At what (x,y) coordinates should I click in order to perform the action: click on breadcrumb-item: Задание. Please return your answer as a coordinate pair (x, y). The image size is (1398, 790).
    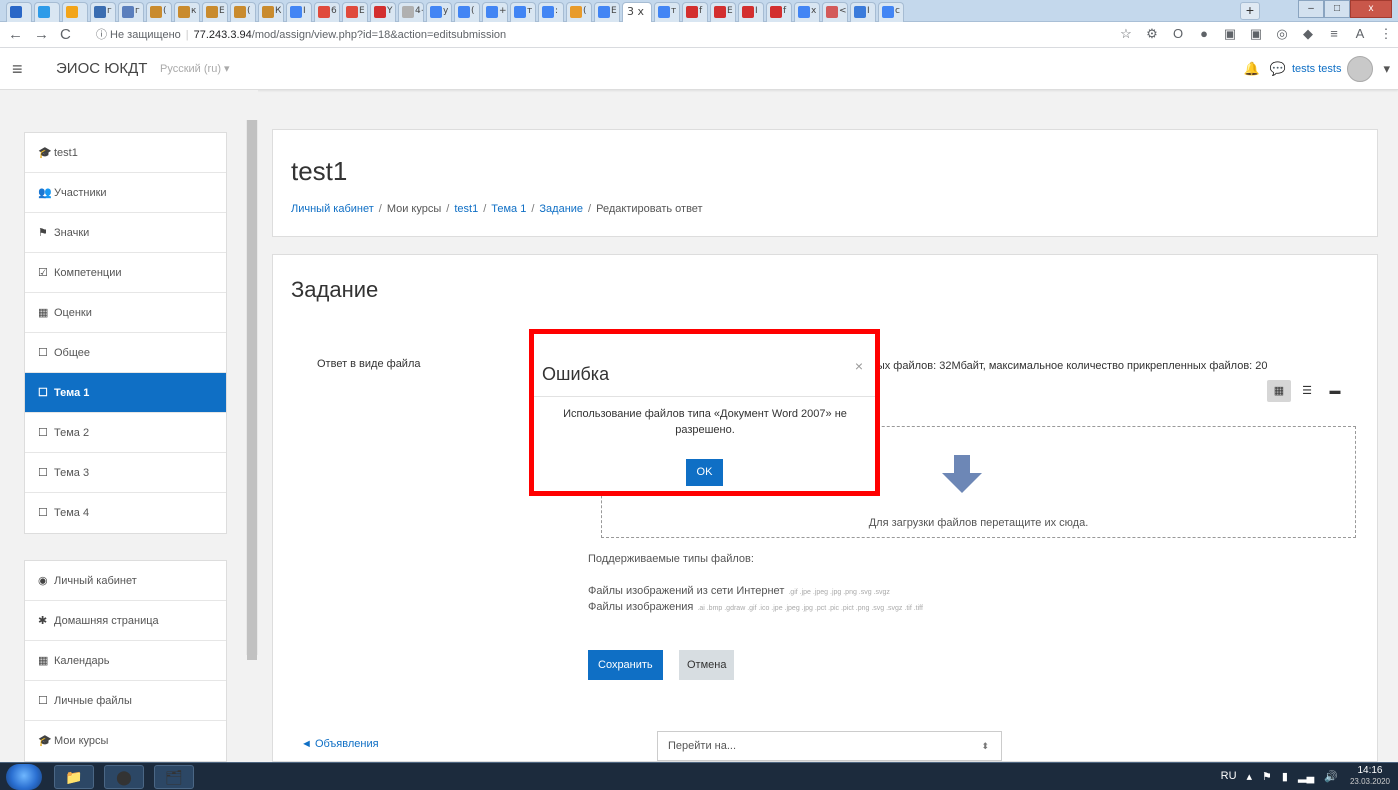
    Looking at the image, I should click on (561, 209).